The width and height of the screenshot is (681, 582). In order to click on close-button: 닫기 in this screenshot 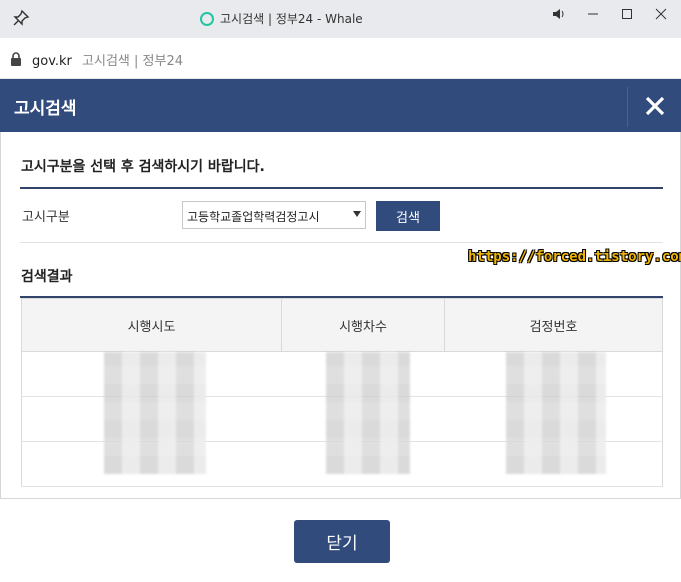, I will do `click(342, 541)`.